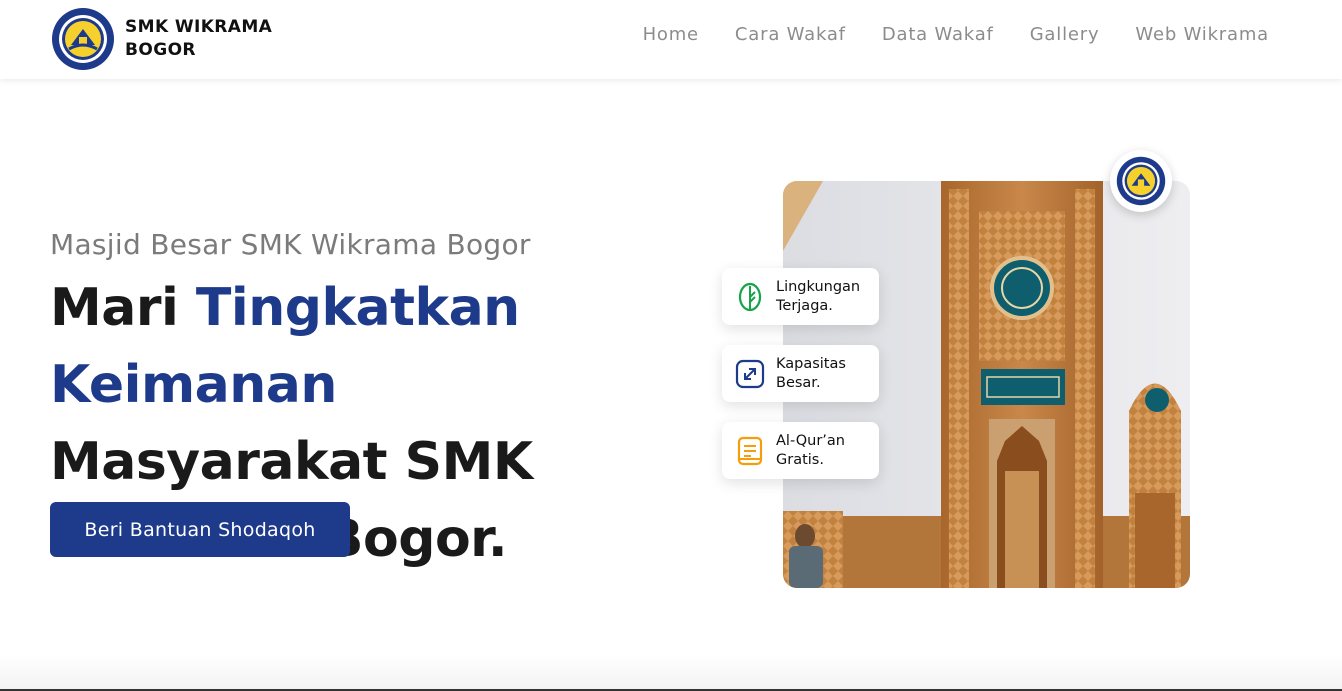  What do you see at coordinates (160, 50) in the screenshot?
I see `brand-line-2: BOGOR` at bounding box center [160, 50].